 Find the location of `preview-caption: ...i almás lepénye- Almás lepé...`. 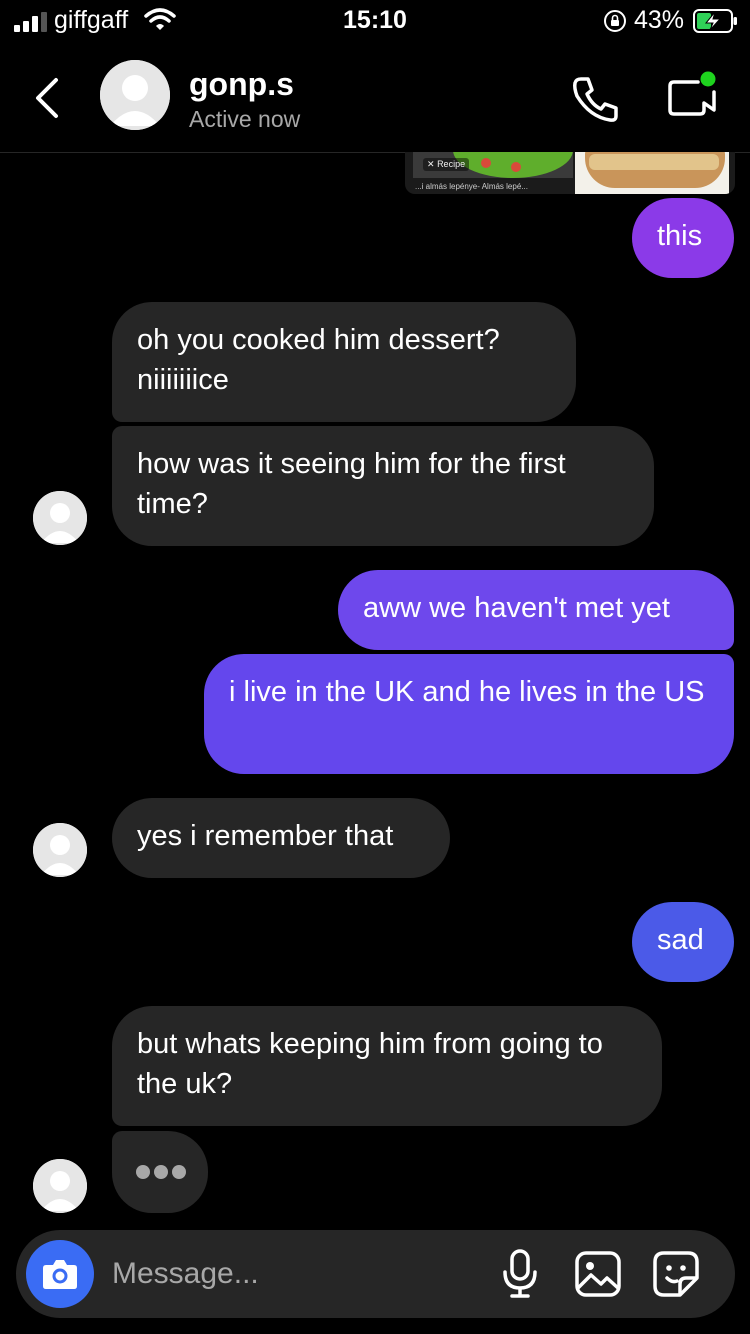

preview-caption: ...i almás lepénye- Almás lepé... is located at coordinates (471, 186).